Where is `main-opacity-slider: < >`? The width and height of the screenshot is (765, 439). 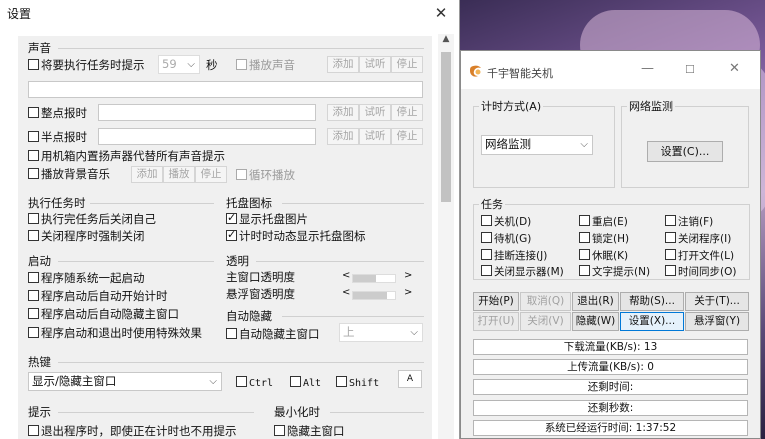
main-opacity-slider: < > is located at coordinates (380, 277).